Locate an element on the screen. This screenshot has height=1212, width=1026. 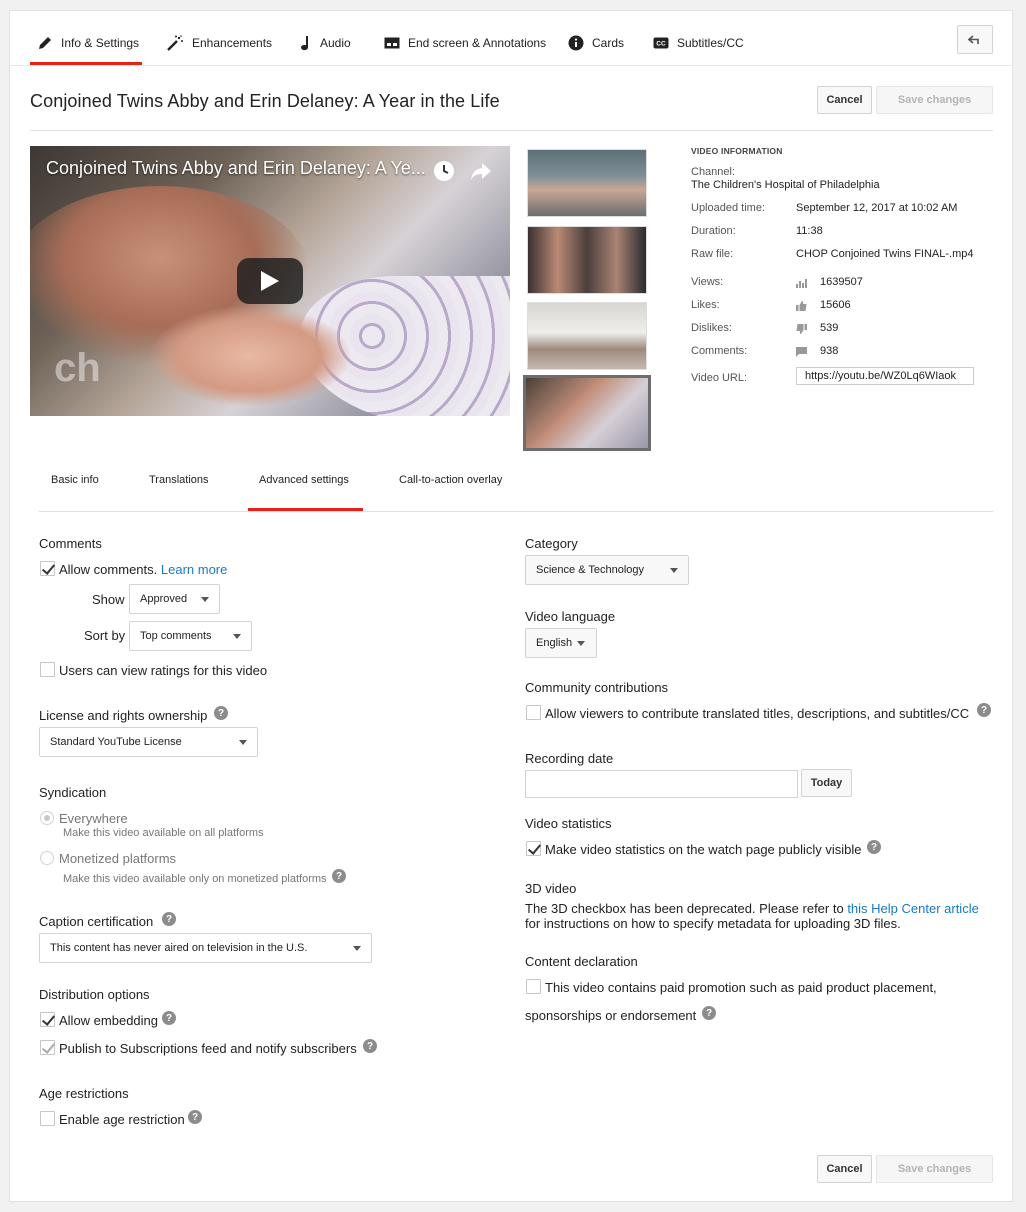
sort-by-label: Sort by is located at coordinates (105, 635).